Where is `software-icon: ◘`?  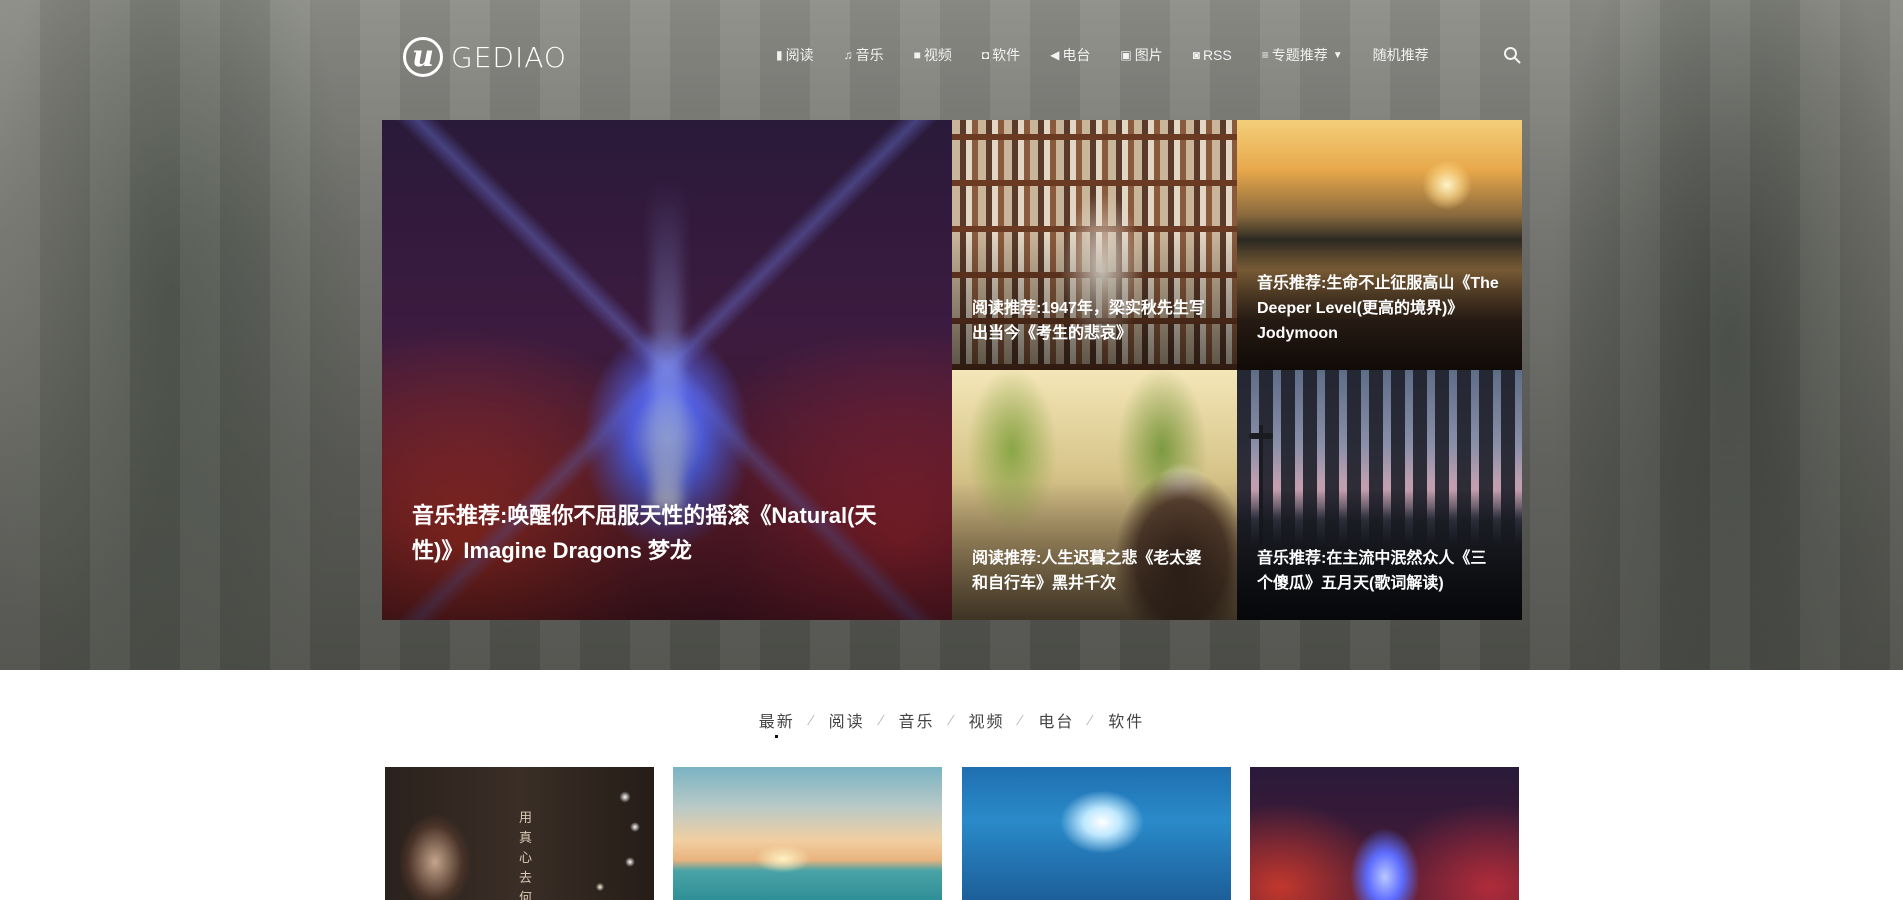
software-icon: ◘ is located at coordinates (985, 55).